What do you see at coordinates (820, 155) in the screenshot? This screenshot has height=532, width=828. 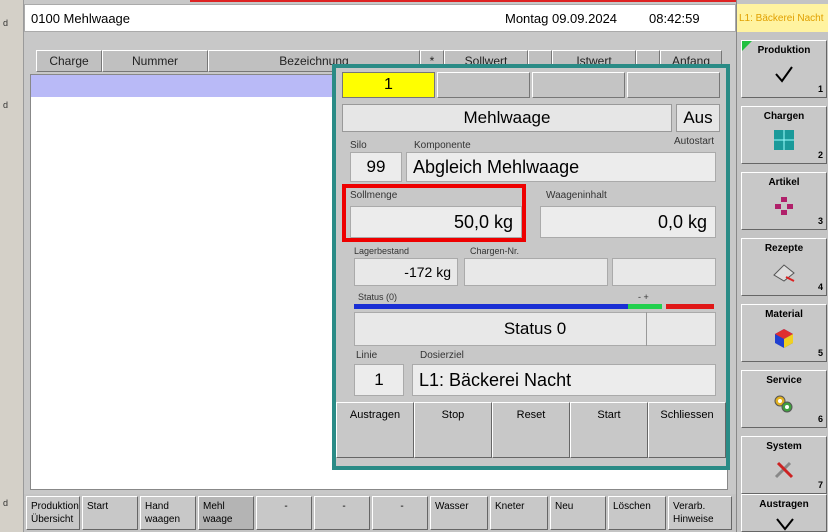 I see `sidebar-item-number: 2` at bounding box center [820, 155].